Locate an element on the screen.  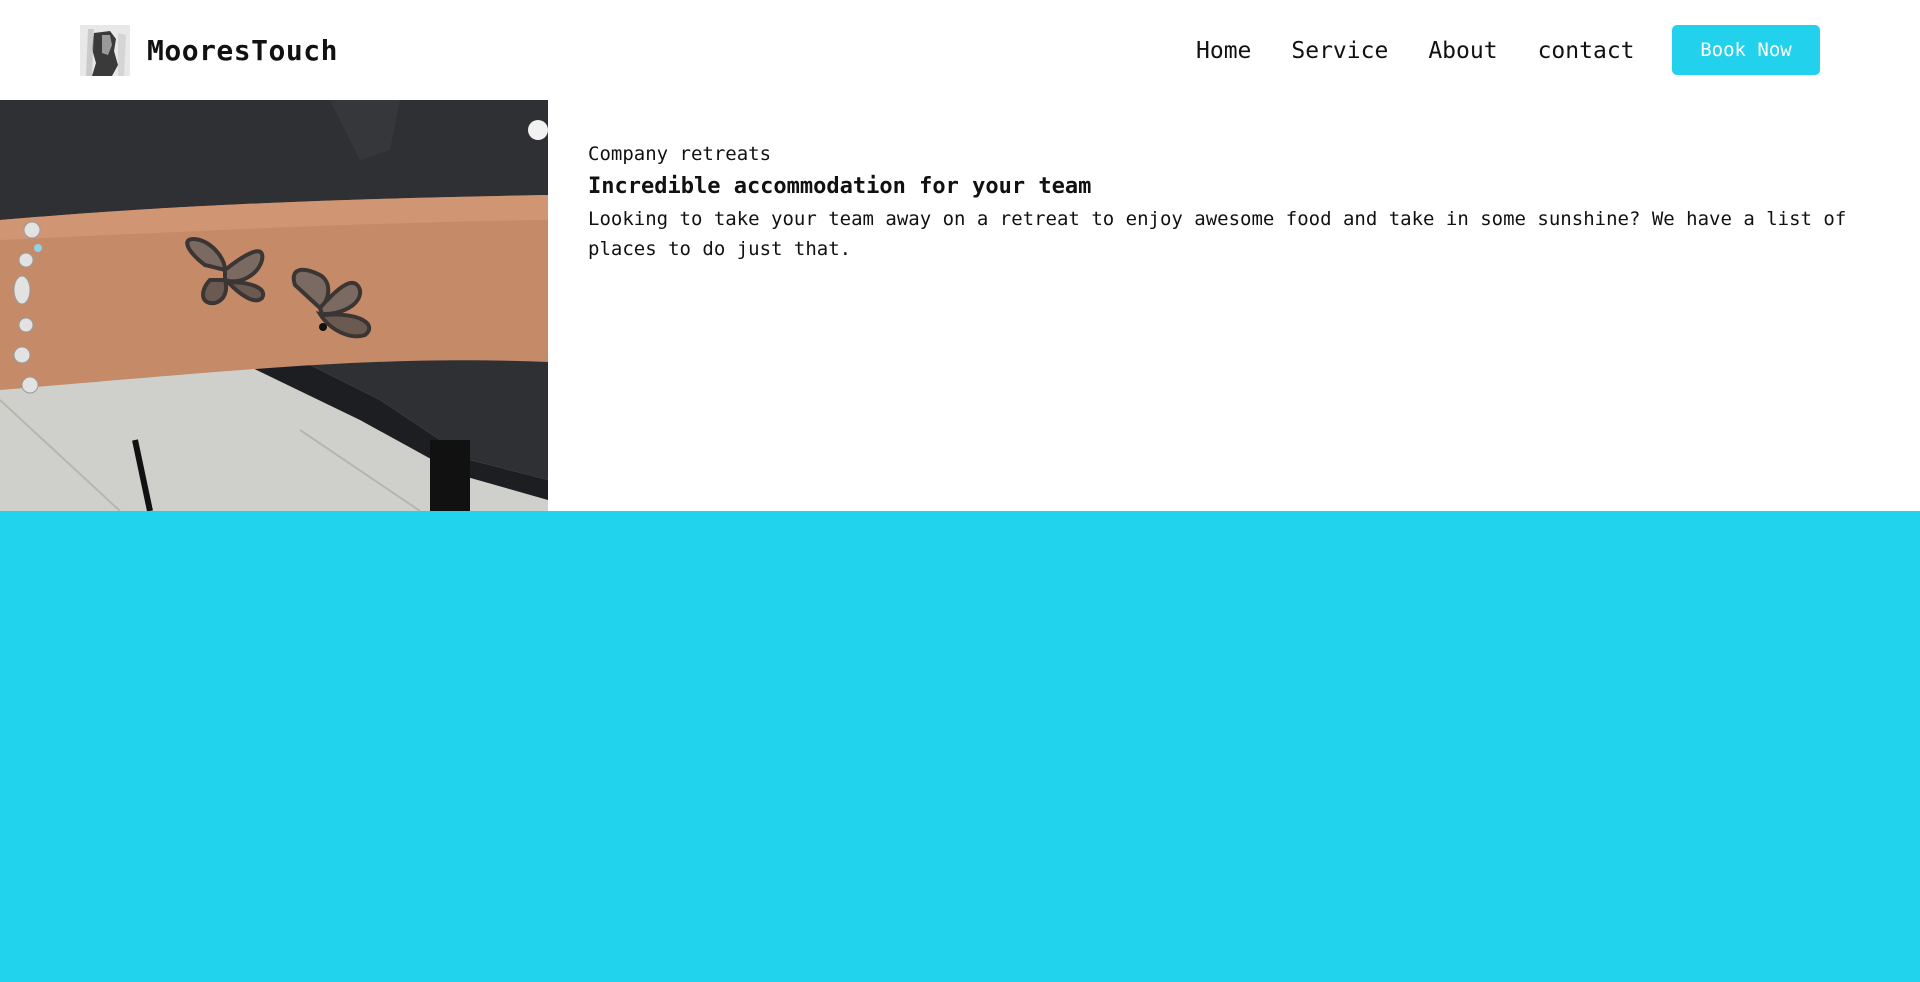
brand-logo: MooresTouch is located at coordinates (209, 50).